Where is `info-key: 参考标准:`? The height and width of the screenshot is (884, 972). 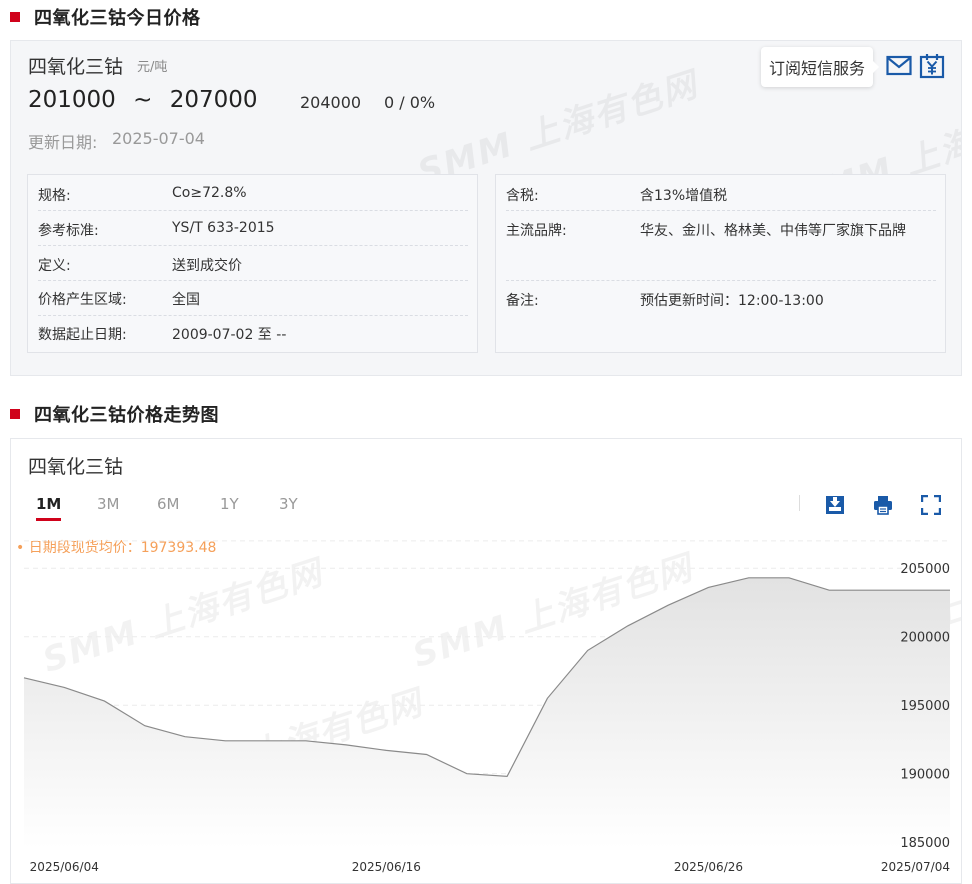 info-key: 参考标准: is located at coordinates (68, 231).